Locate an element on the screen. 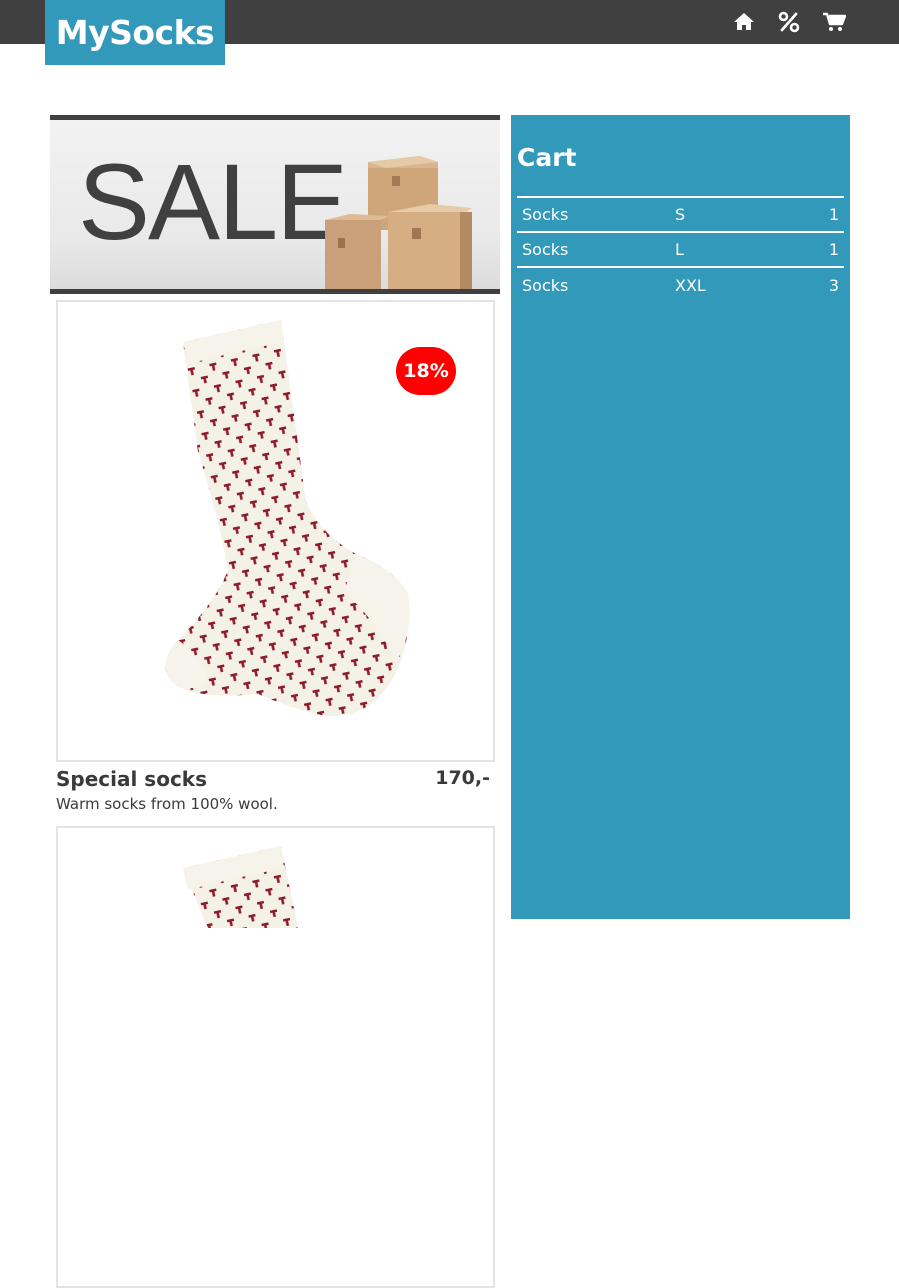 This screenshot has height=1288, width=899. home-icon is located at coordinates (744, 22).